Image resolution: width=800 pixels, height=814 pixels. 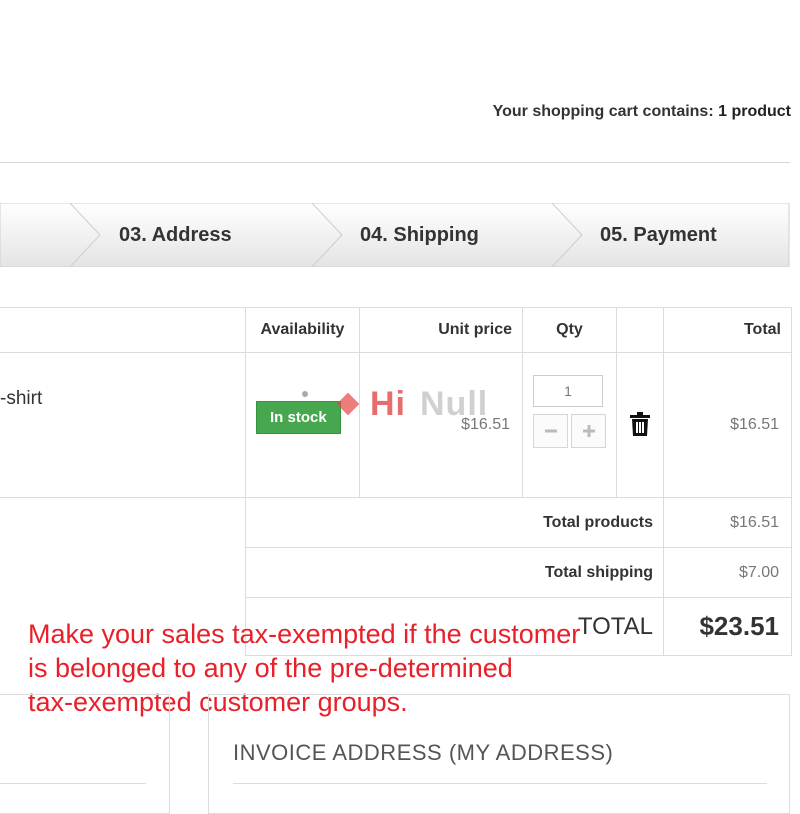 I want to click on quantity-stepper, so click(x=569, y=430).